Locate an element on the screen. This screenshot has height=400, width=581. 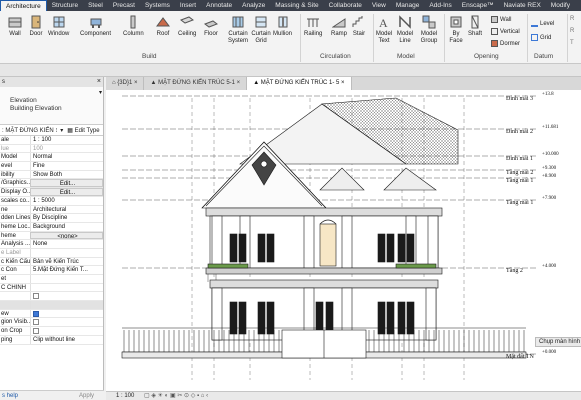
property-name: lue is located at coordinates (5, 148).